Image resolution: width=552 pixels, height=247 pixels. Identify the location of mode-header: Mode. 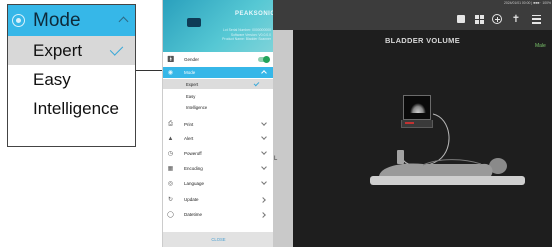
(71, 20).